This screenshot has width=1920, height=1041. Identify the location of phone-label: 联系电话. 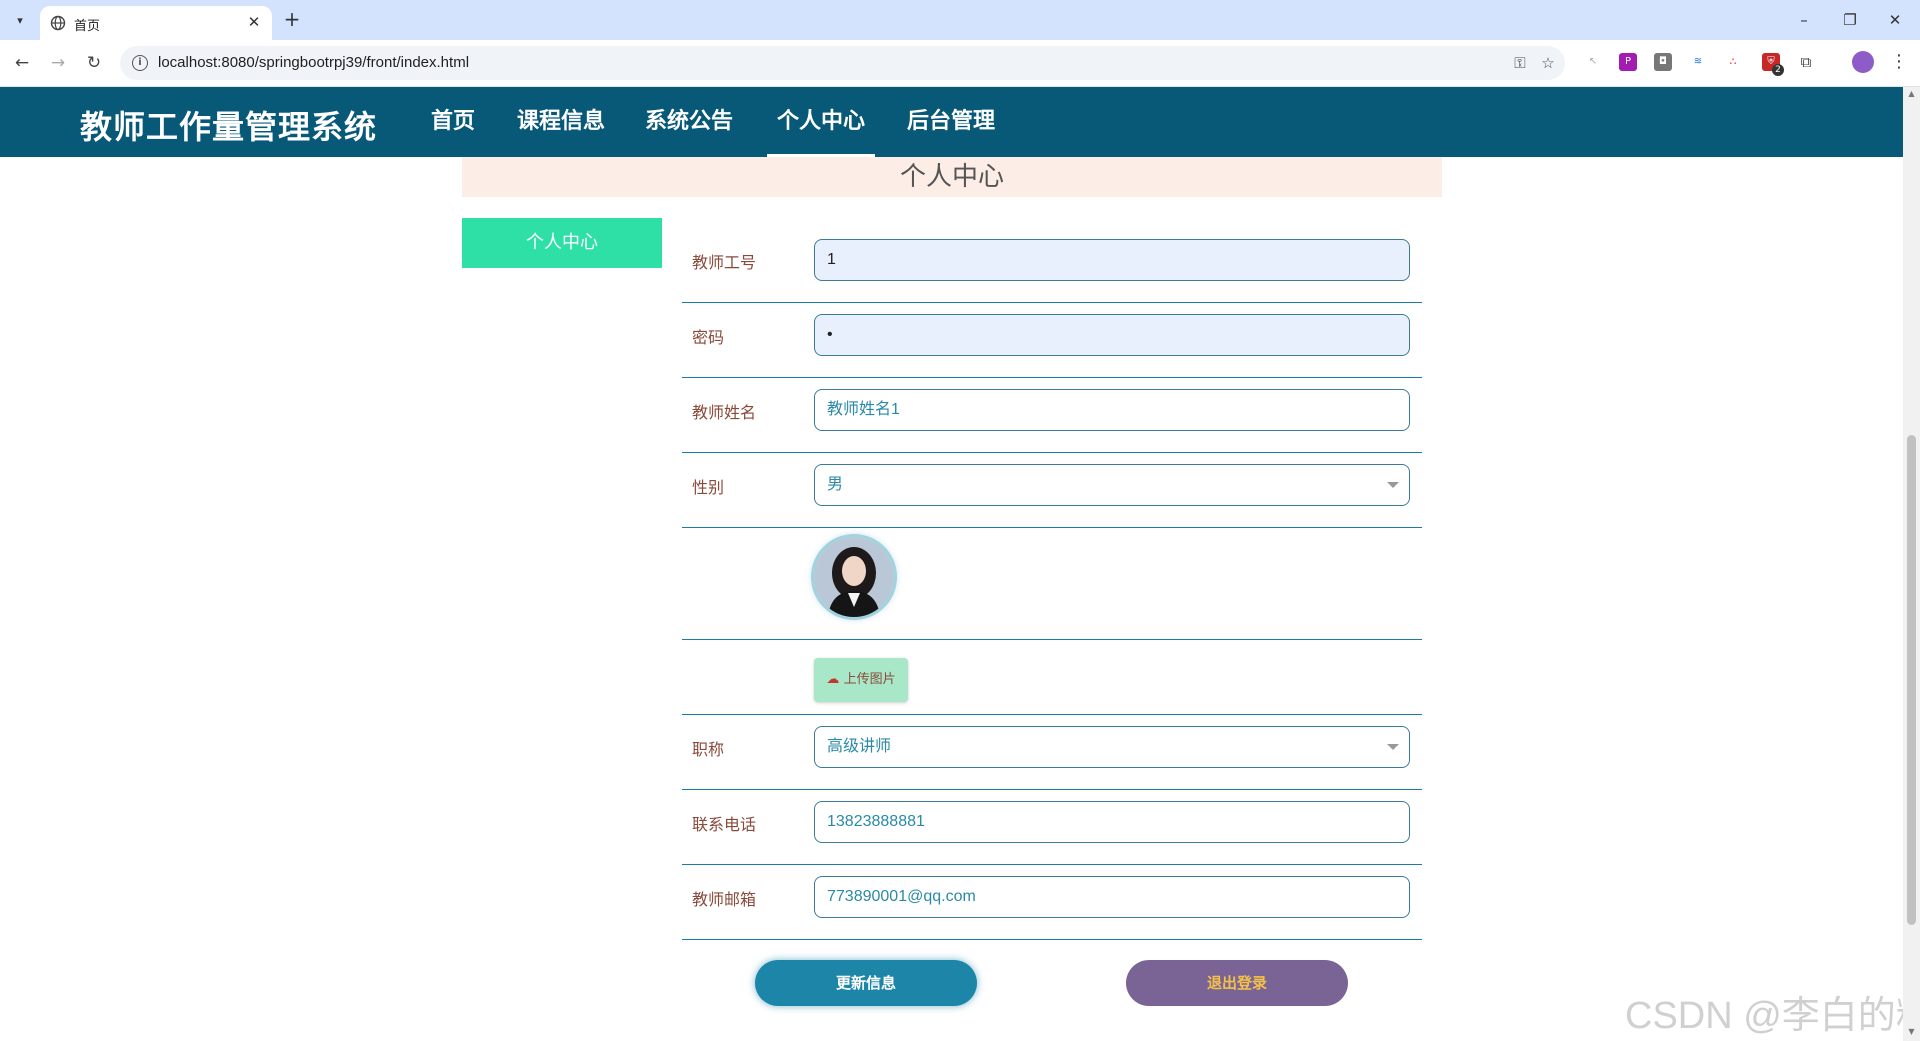
(724, 824).